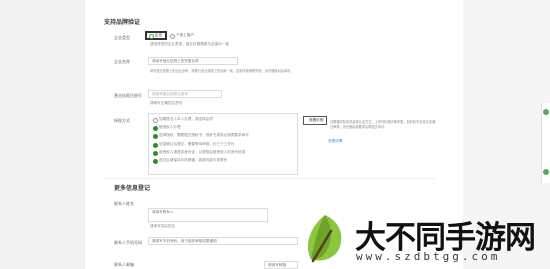  I want to click on field-hint: 请填写真实姓名, so click(163, 226).